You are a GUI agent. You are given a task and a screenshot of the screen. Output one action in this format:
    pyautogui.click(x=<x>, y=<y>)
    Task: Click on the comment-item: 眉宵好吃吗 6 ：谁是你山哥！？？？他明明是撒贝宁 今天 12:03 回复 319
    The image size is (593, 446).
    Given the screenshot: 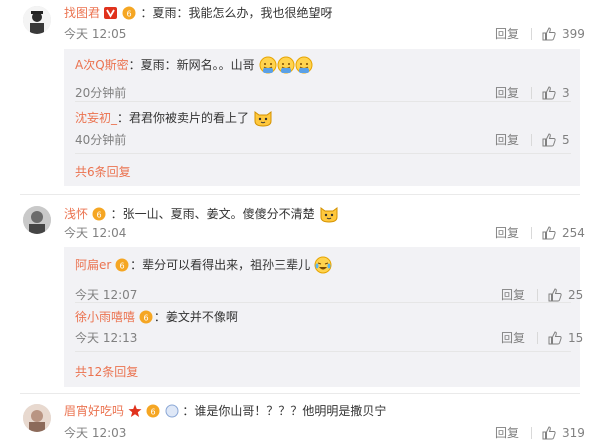 What is the action you would take?
    pyautogui.click(x=296, y=421)
    